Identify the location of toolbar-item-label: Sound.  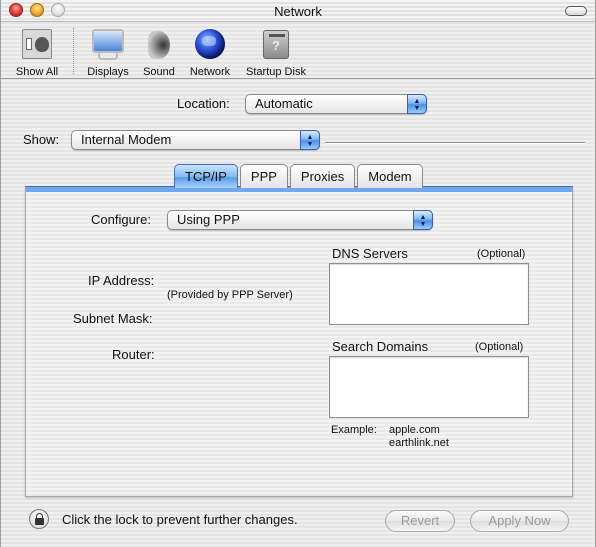
(159, 72).